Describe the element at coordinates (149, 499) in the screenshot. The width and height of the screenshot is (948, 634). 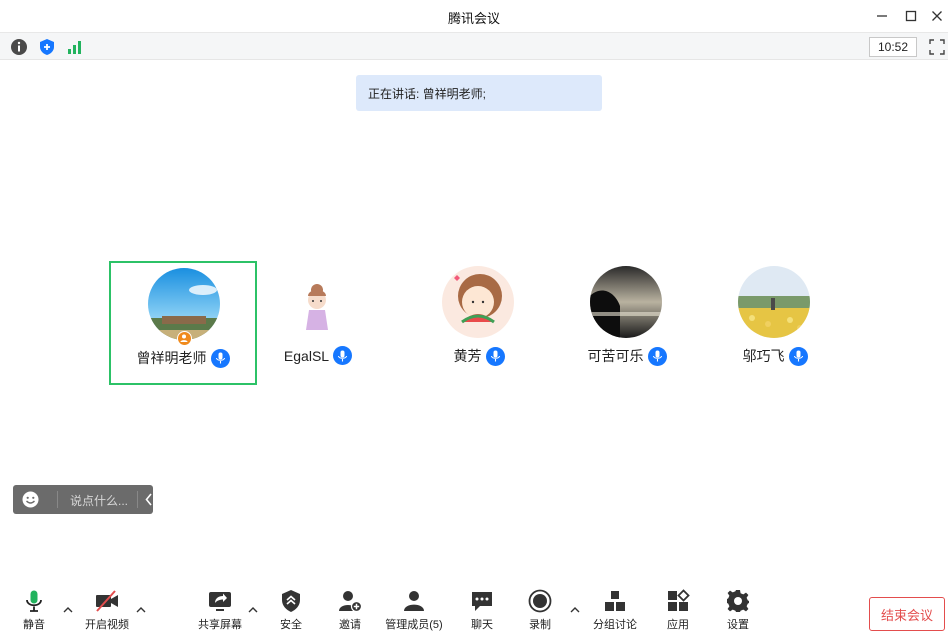
I see `collapse-chevron-icon` at that location.